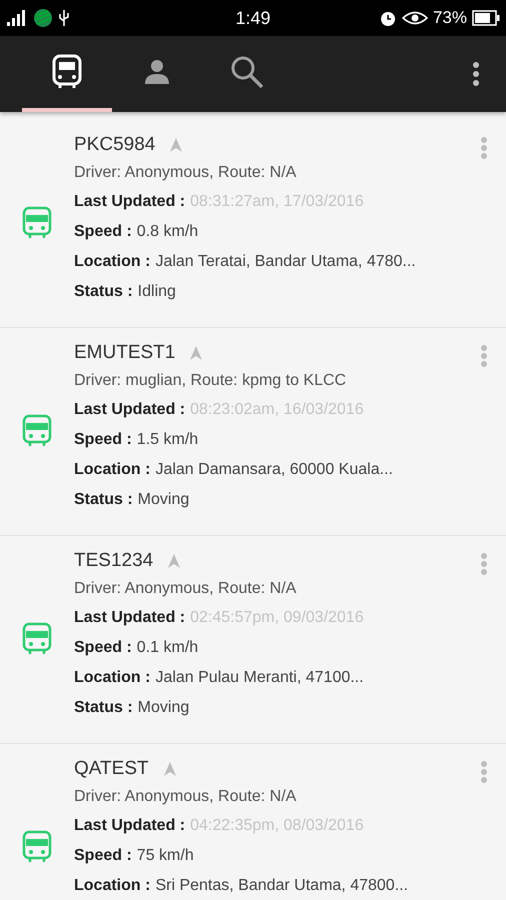  Describe the element at coordinates (476, 74) in the screenshot. I see `more-icon` at that location.